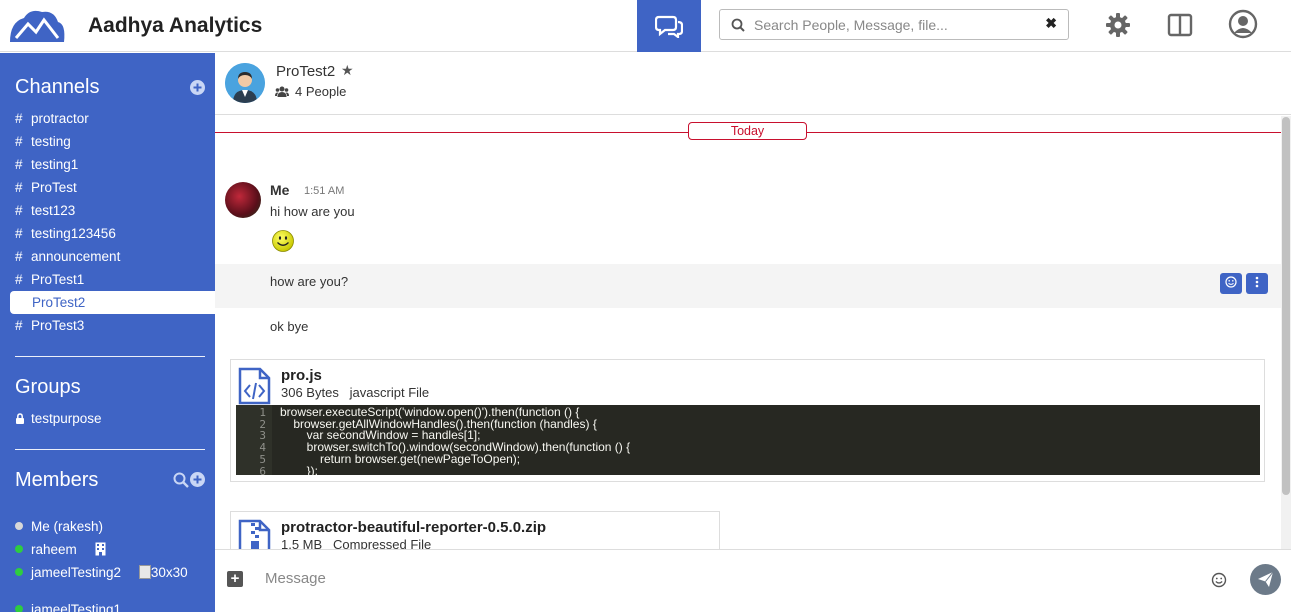 This screenshot has width=1291, height=612. I want to click on more-options-button, so click(1257, 283).